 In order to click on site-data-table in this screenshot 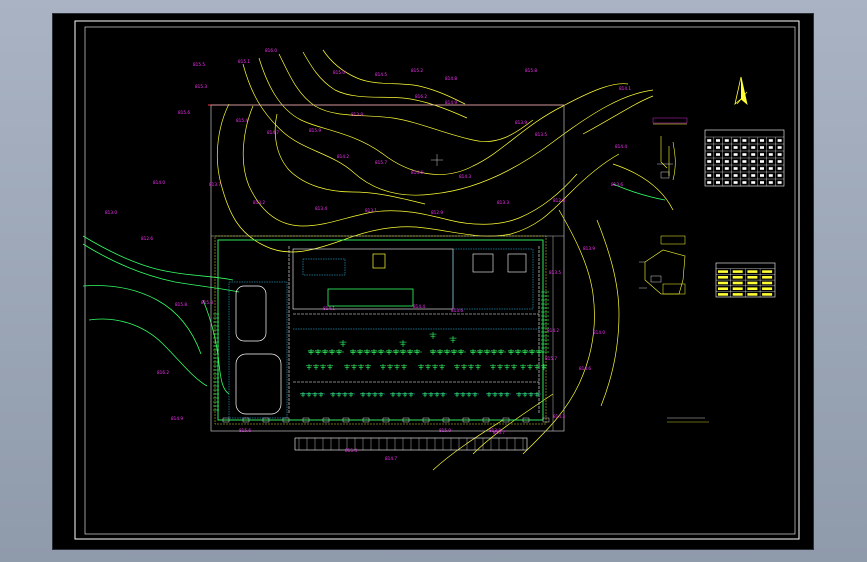, I will do `click(744, 158)`.